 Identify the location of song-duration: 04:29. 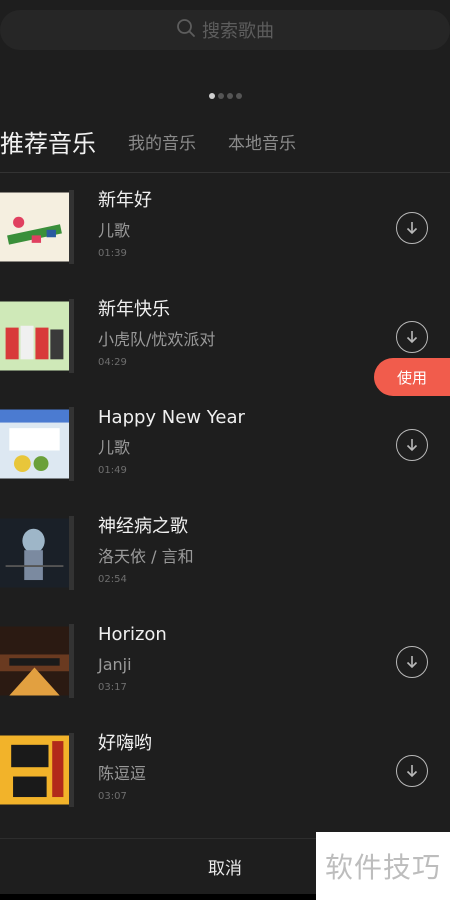
(112, 362).